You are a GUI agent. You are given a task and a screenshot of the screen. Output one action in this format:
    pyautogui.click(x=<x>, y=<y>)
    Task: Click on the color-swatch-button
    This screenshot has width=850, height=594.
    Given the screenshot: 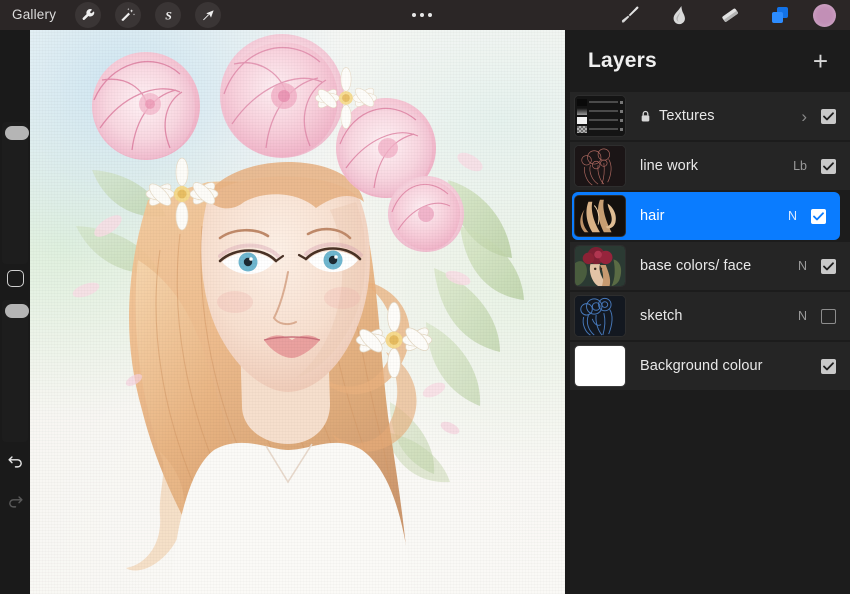 What is the action you would take?
    pyautogui.click(x=824, y=15)
    